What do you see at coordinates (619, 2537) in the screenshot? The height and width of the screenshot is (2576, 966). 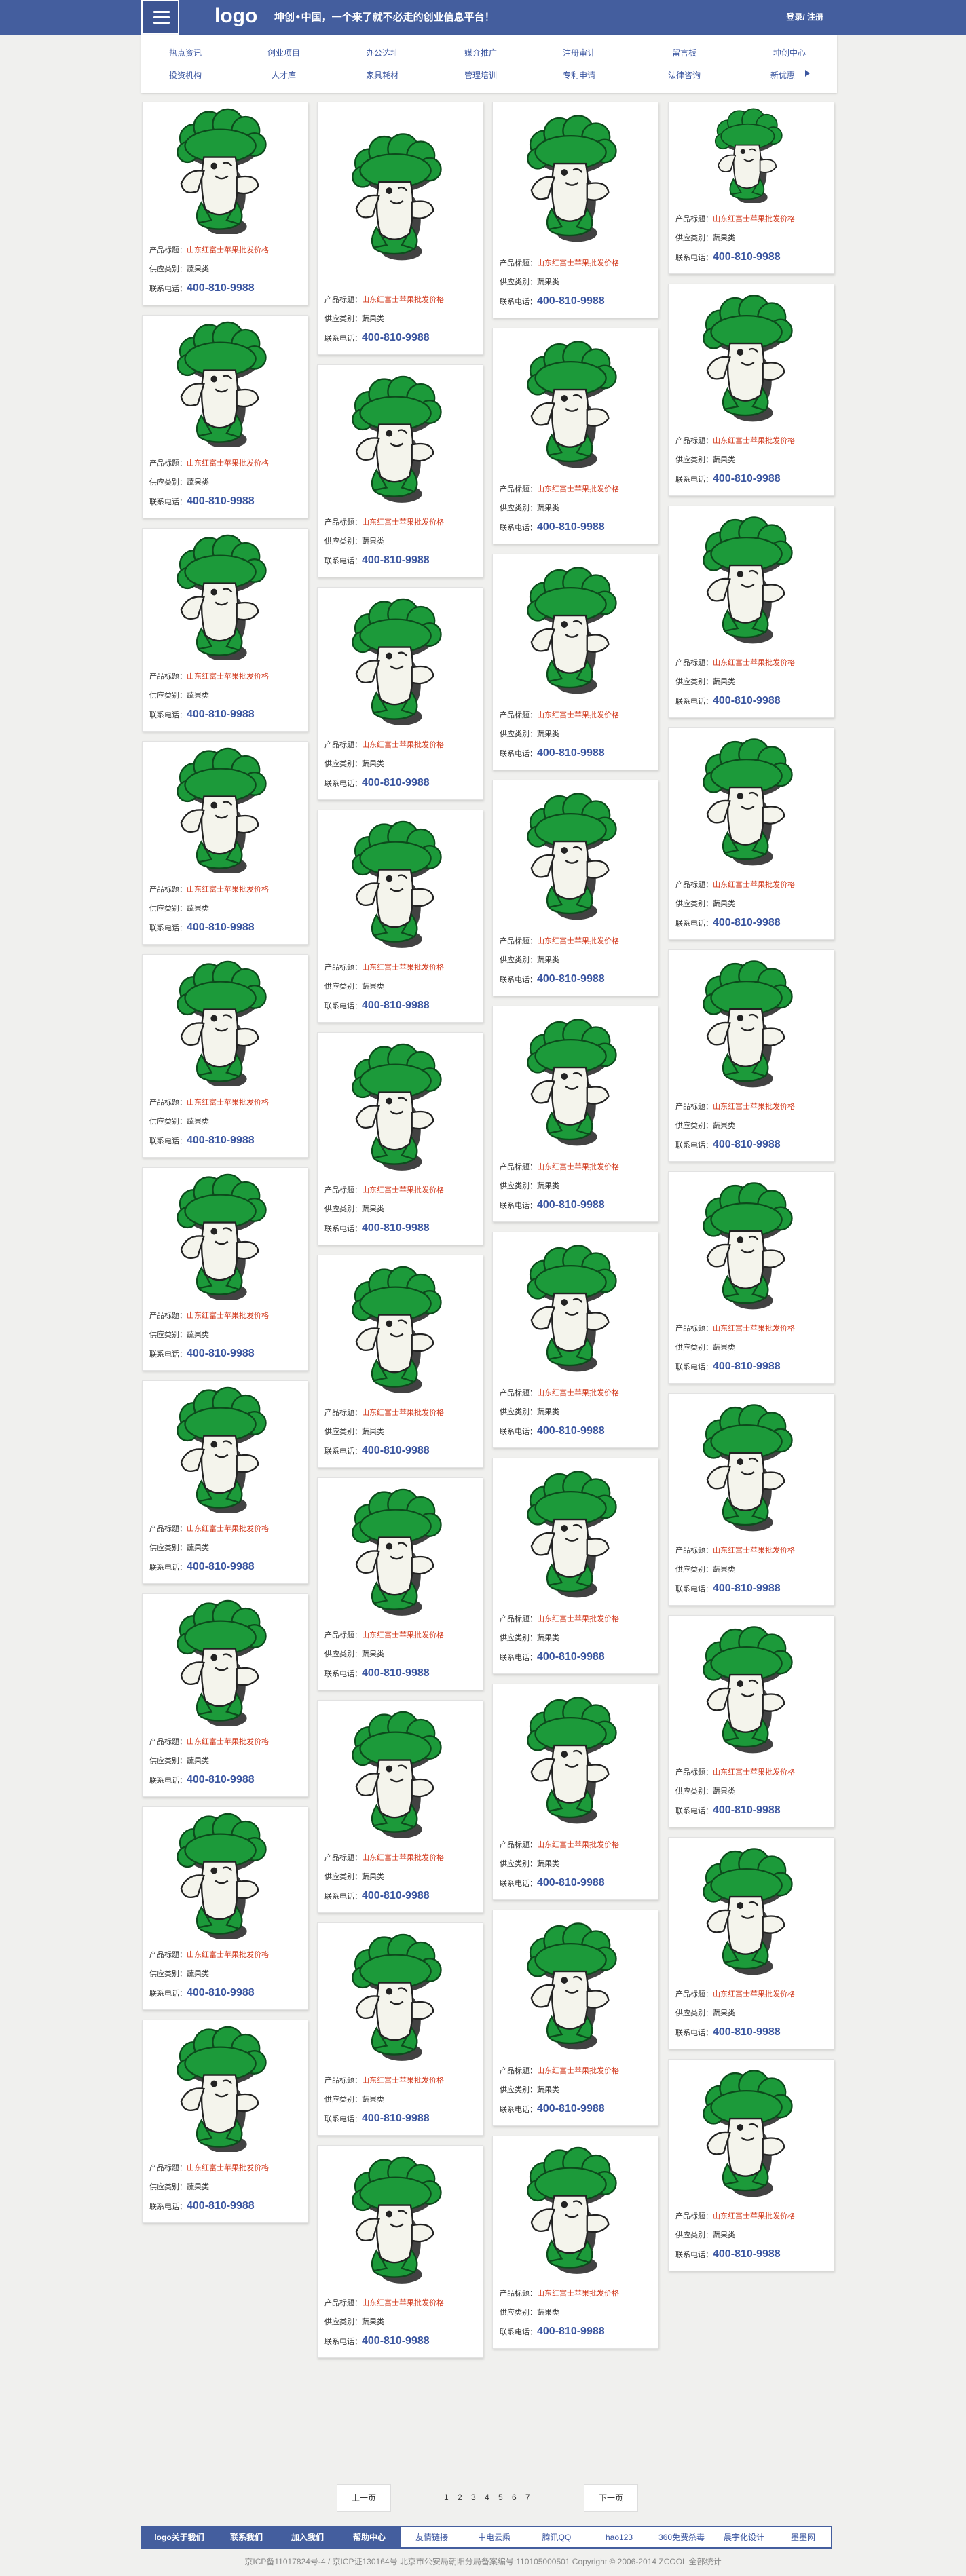 I see `footer-link: hao123` at bounding box center [619, 2537].